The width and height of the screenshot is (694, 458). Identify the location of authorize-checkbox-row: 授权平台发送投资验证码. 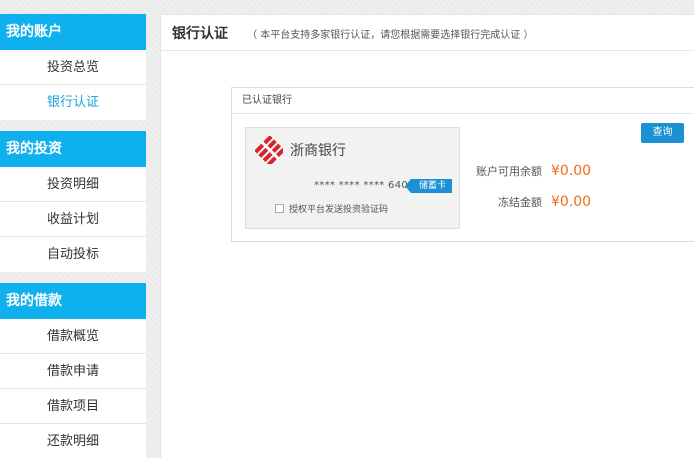
(331, 208).